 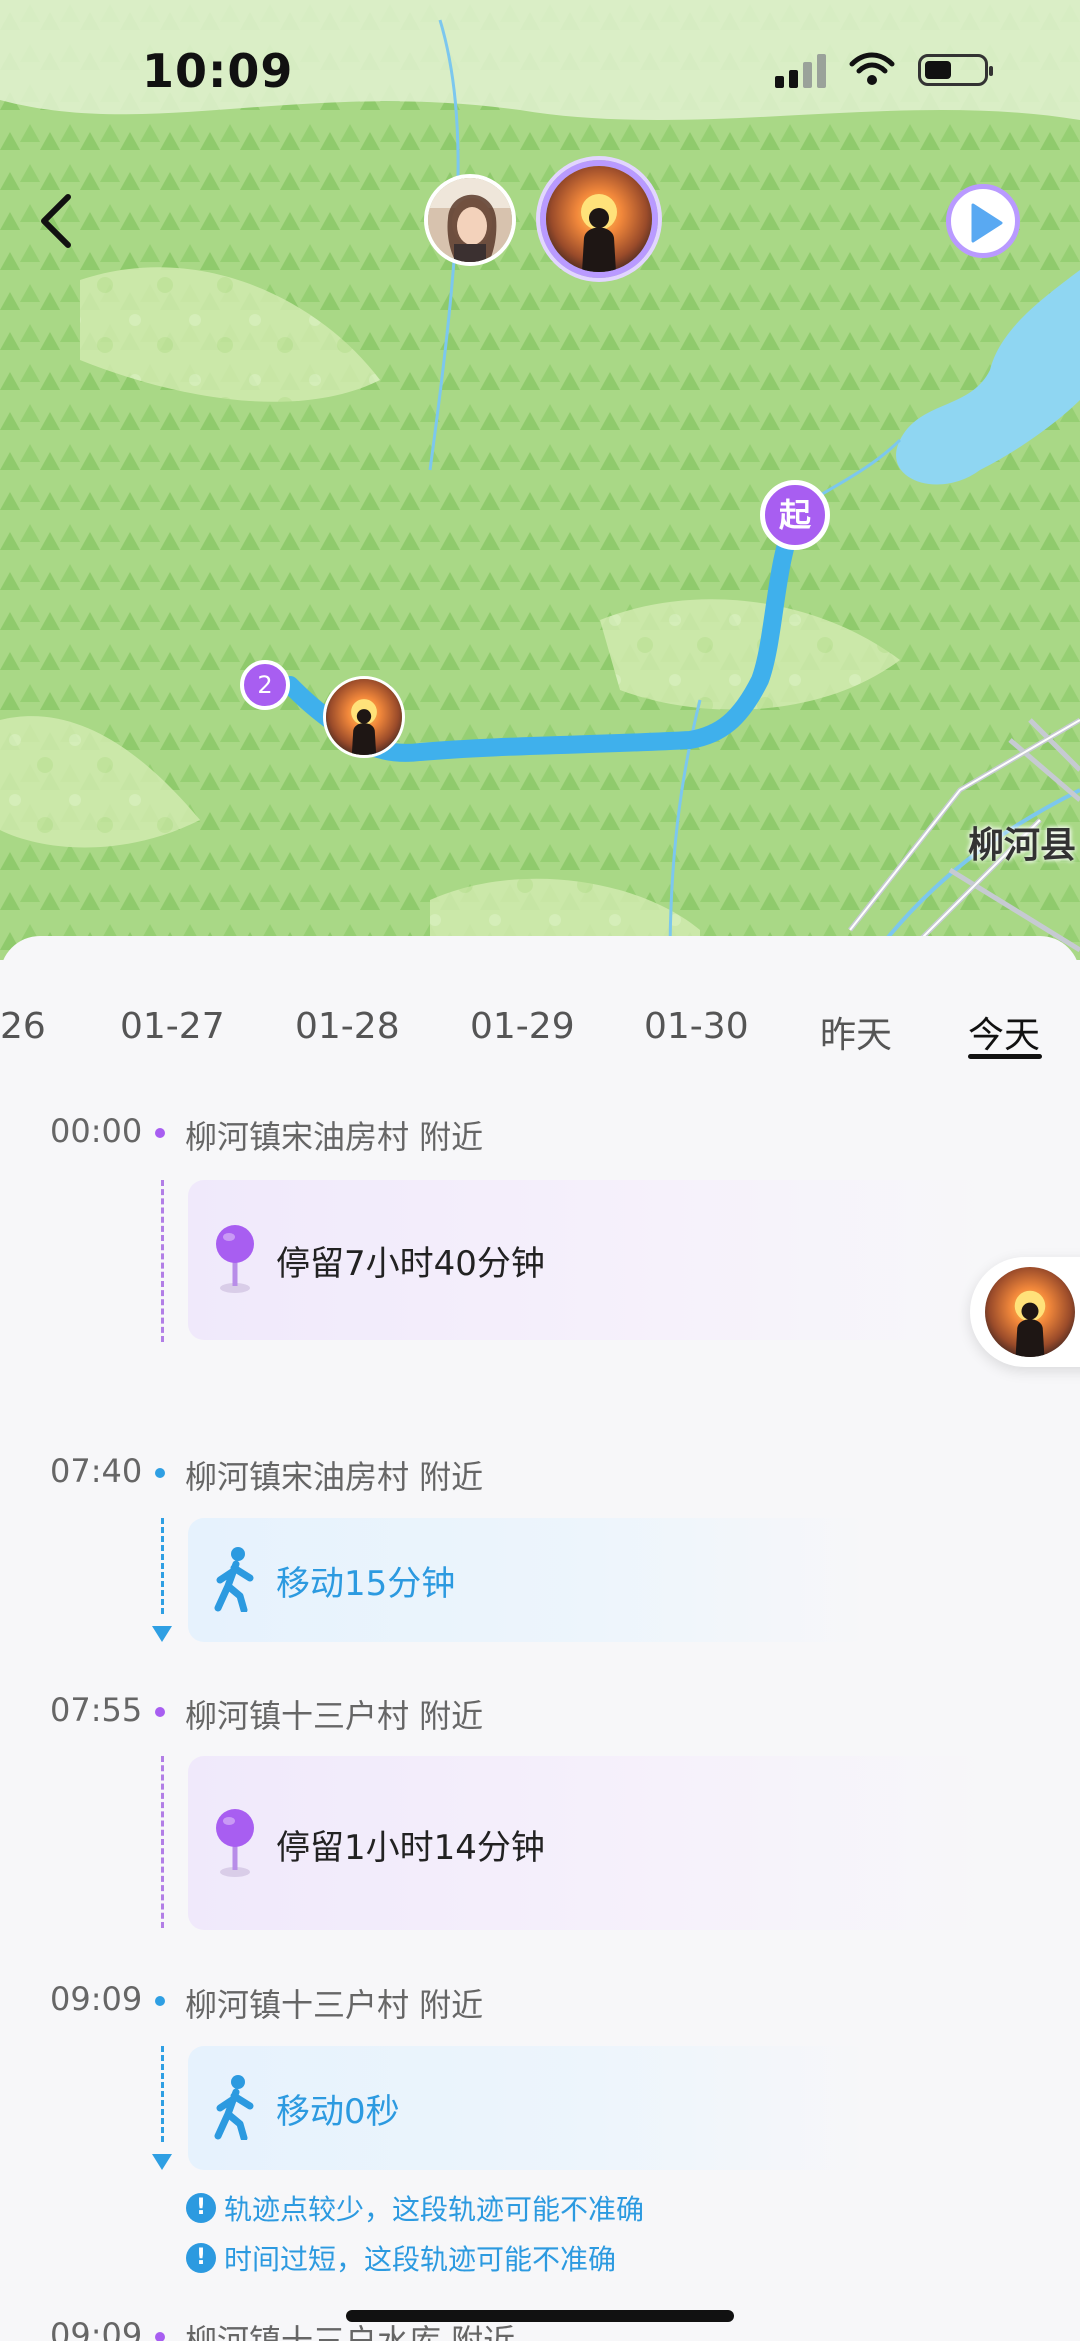 I want to click on battery-icon, so click(x=955, y=70).